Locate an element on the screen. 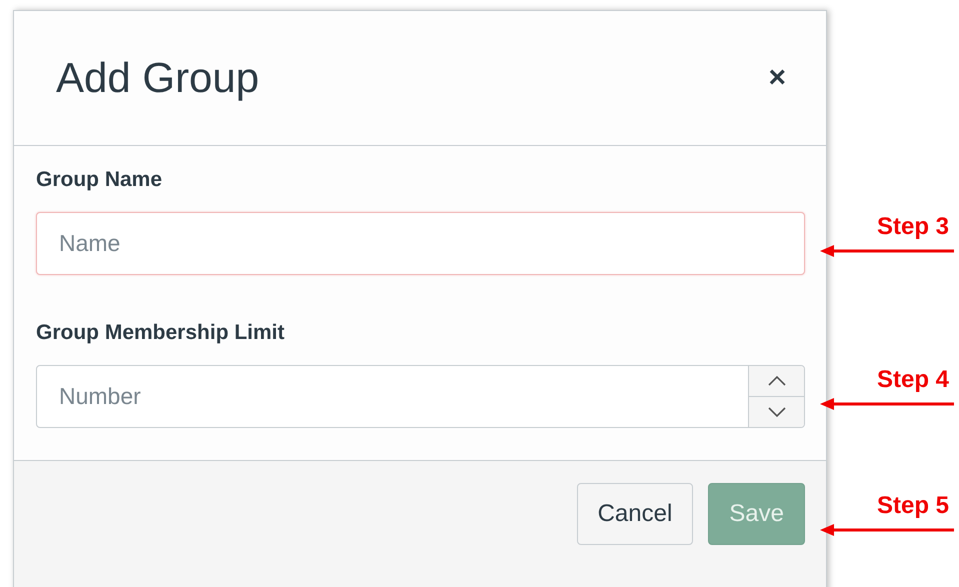 The height and width of the screenshot is (587, 959). decrement-button is located at coordinates (776, 411).